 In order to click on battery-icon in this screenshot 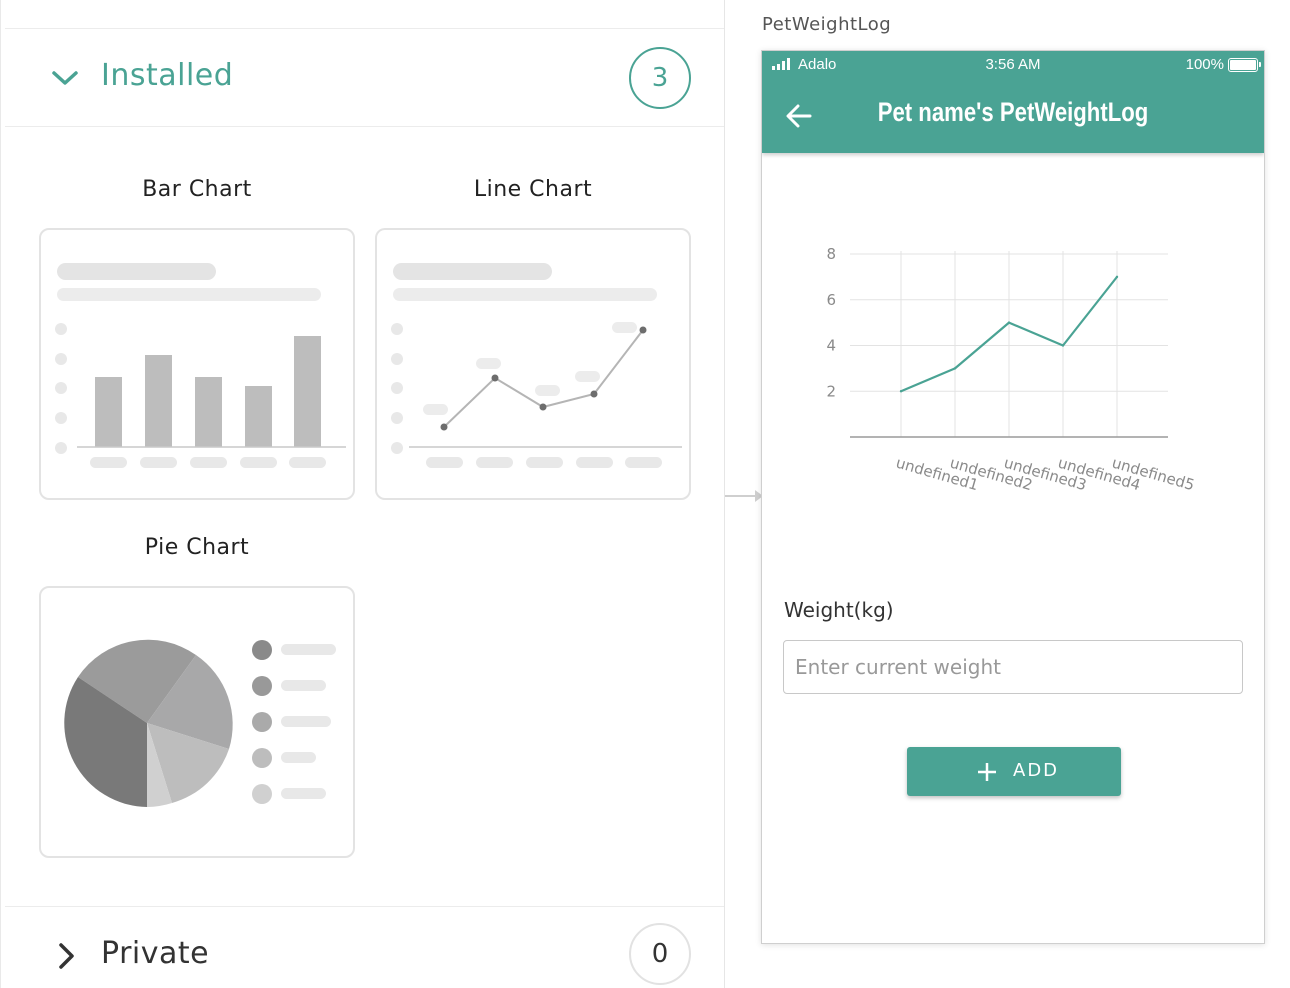, I will do `click(1244, 65)`.